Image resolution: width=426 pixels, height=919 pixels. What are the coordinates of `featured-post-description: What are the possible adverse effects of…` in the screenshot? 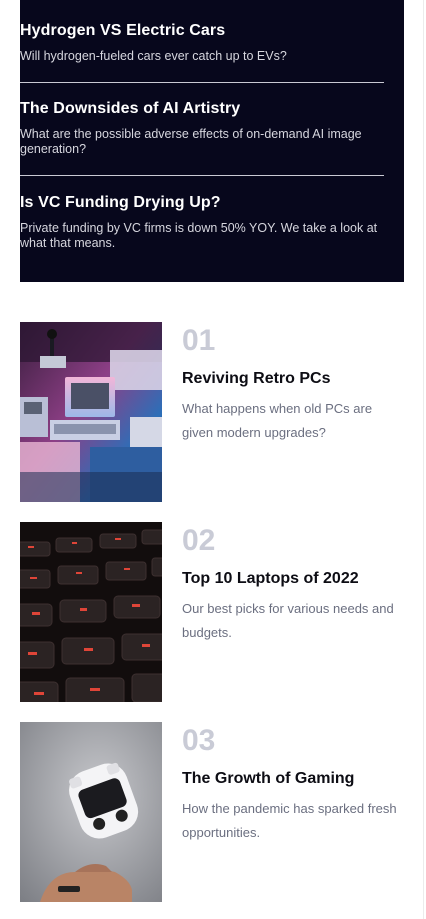 It's located at (191, 141).